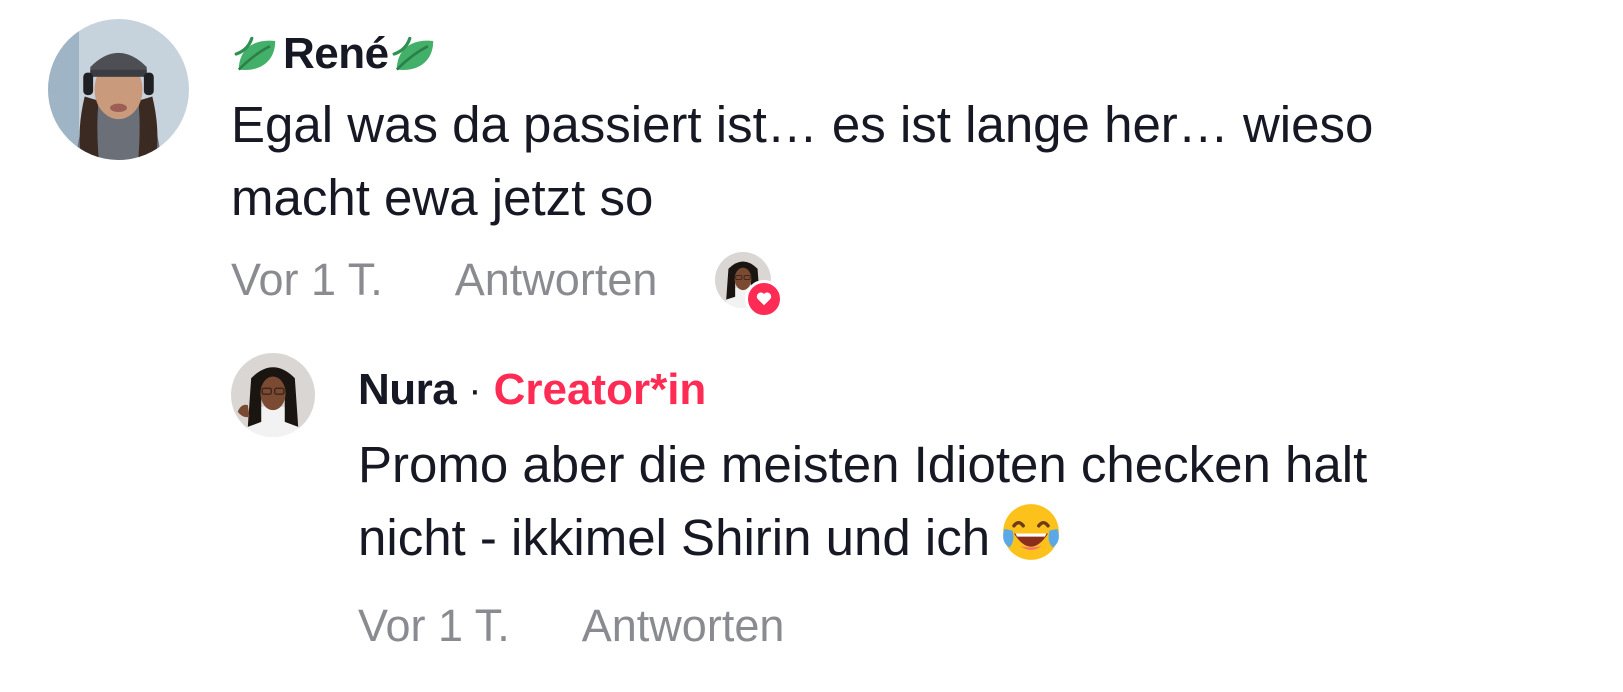 This screenshot has width=1623, height=692. What do you see at coordinates (407, 390) in the screenshot?
I see `creator-username: Nura` at bounding box center [407, 390].